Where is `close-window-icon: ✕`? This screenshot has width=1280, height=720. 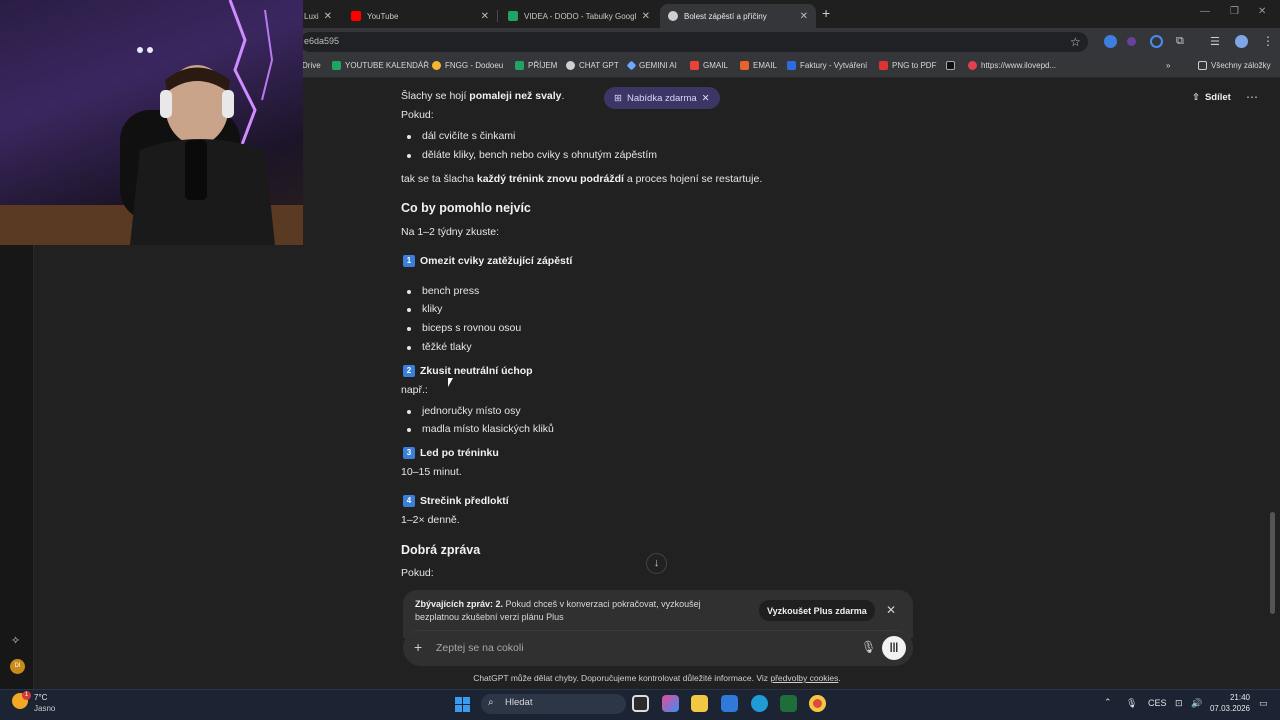
close-window-icon: ✕ is located at coordinates (1262, 11).